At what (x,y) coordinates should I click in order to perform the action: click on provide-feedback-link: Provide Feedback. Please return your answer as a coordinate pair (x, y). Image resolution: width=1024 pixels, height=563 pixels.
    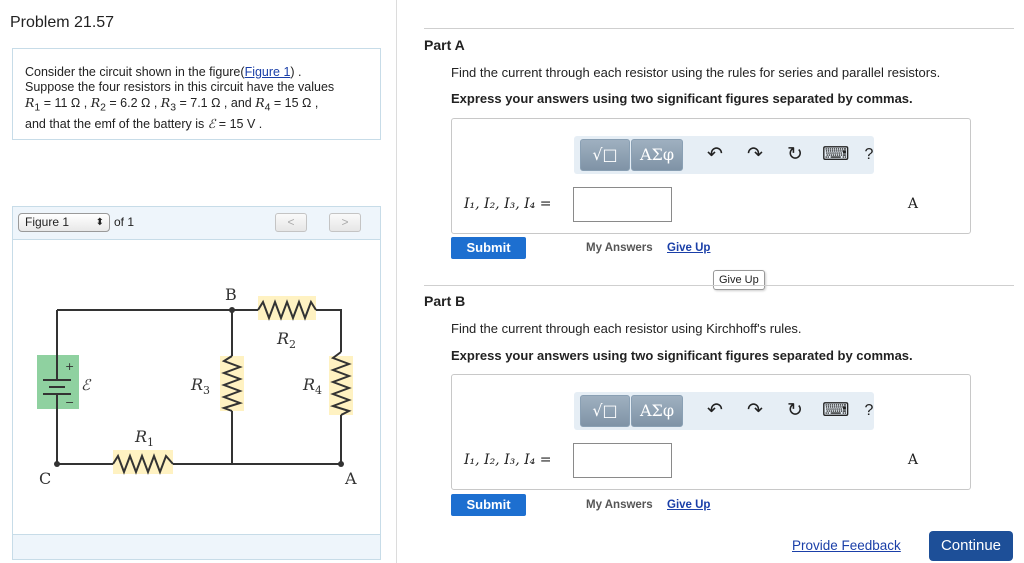
    Looking at the image, I should click on (846, 545).